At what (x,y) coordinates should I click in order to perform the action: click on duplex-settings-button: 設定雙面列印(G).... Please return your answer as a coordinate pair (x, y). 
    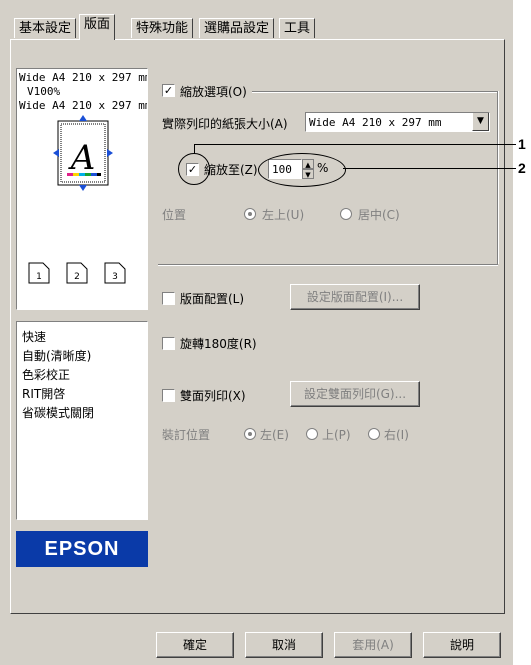
    Looking at the image, I should click on (355, 394).